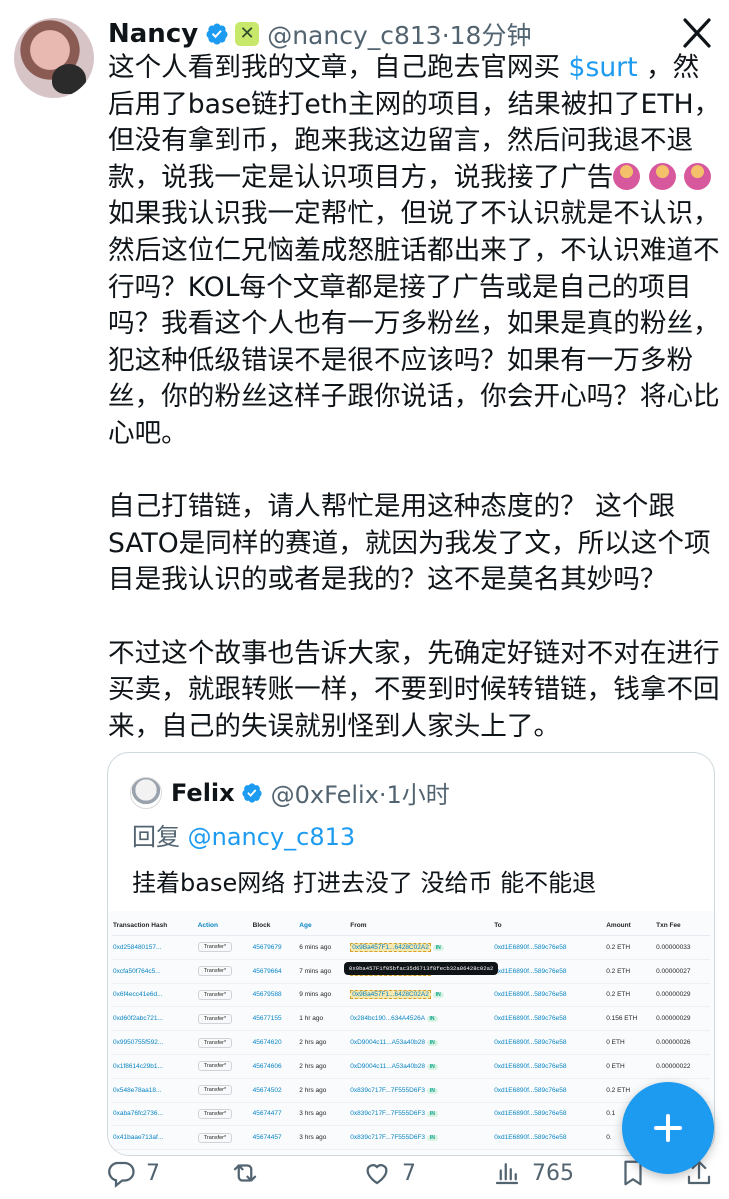  I want to click on cell-text: 0., so click(609, 1138).